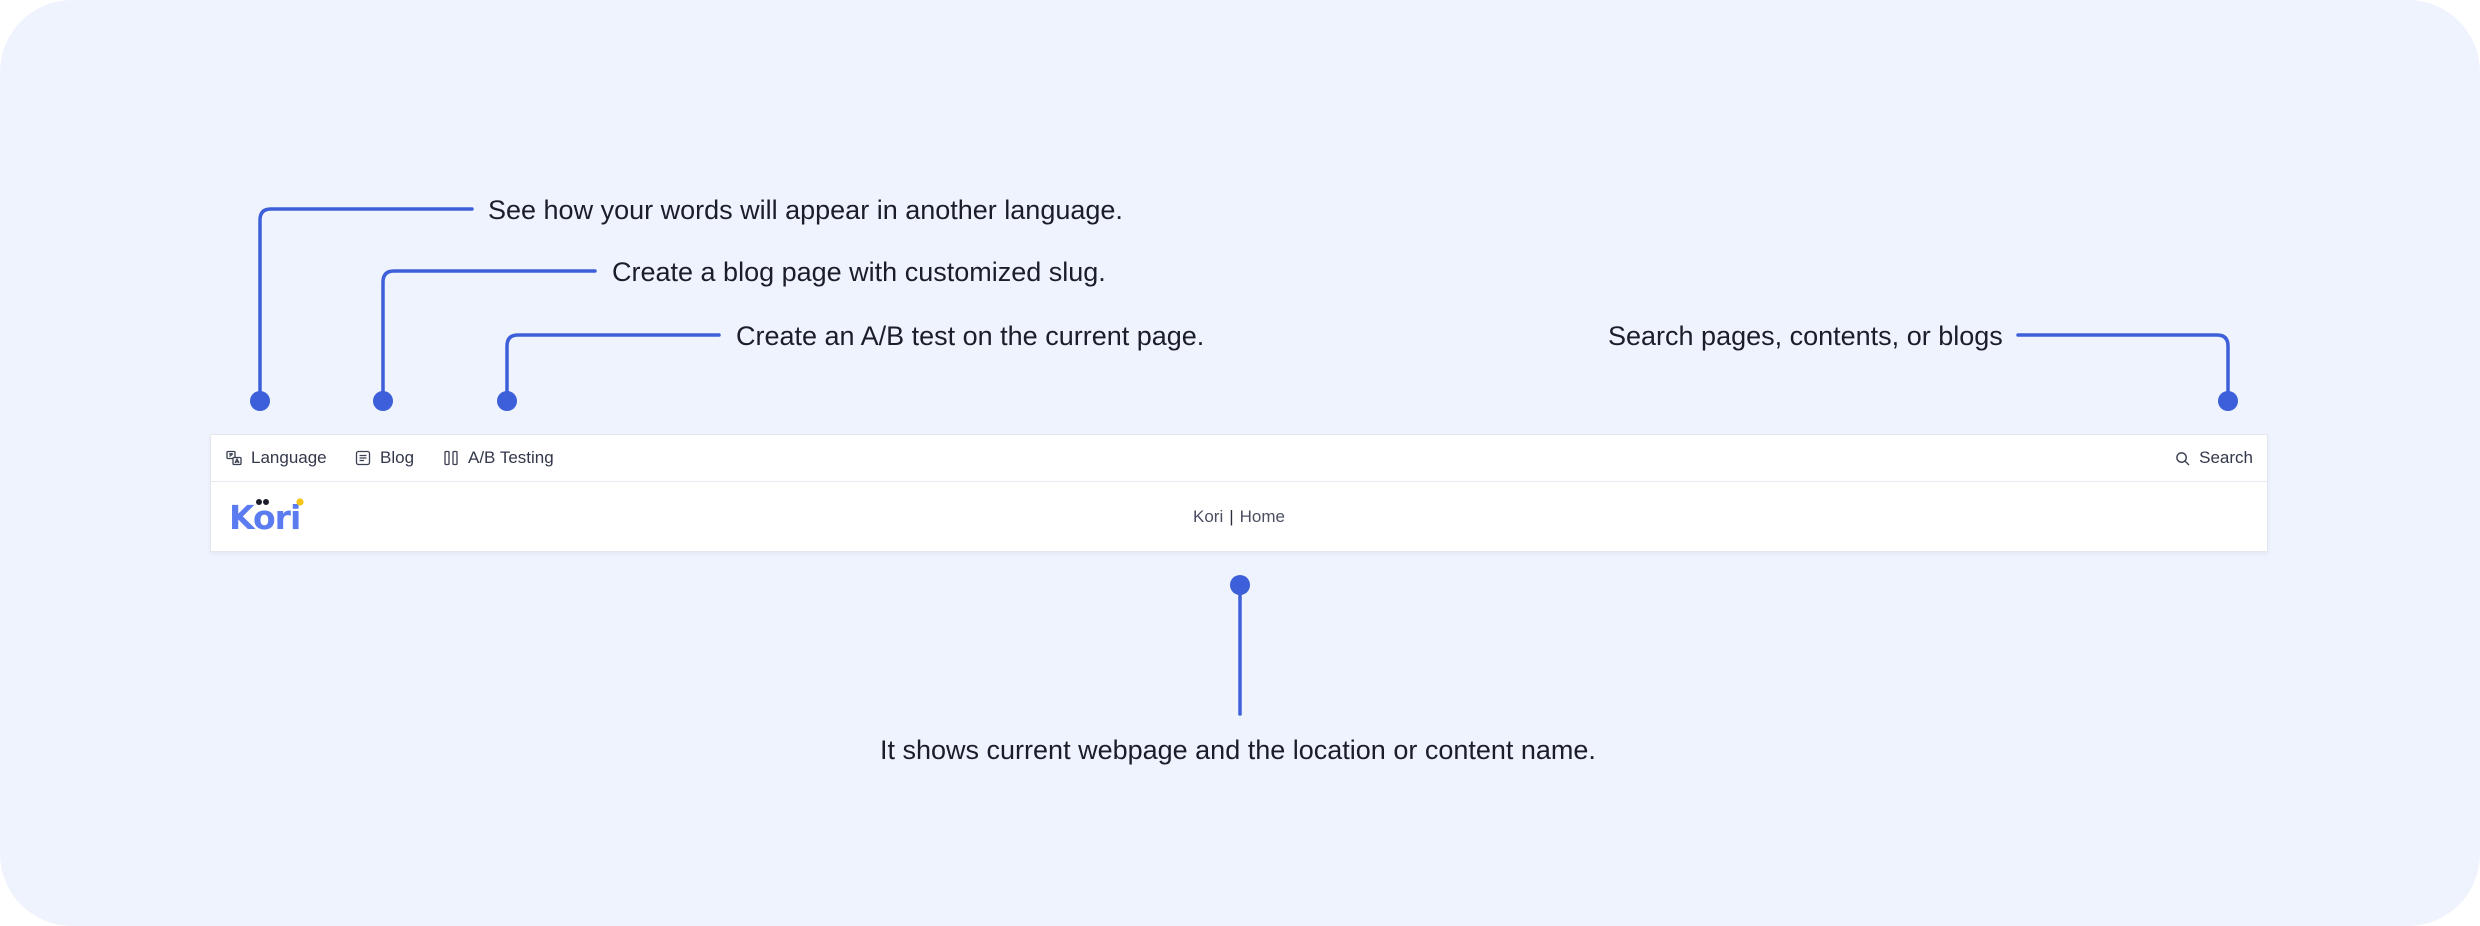  I want to click on blog-button: Blog, so click(384, 458).